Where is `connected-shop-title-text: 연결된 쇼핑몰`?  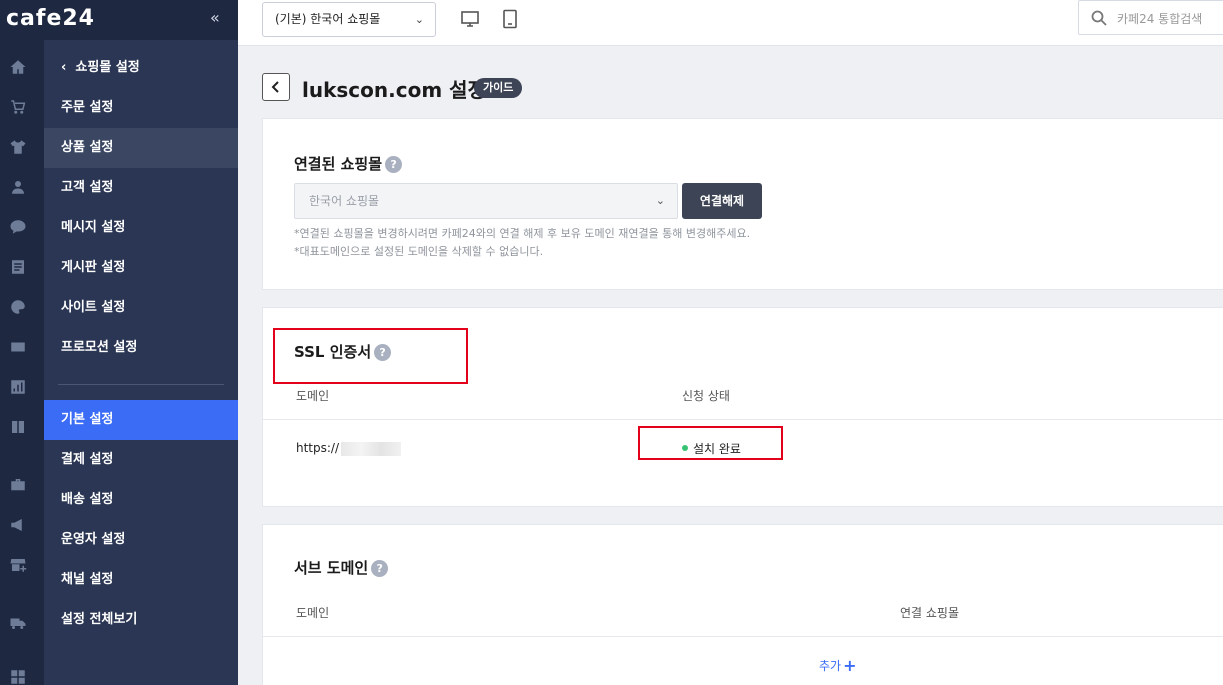 connected-shop-title-text: 연결된 쇼핑몰 is located at coordinates (338, 164).